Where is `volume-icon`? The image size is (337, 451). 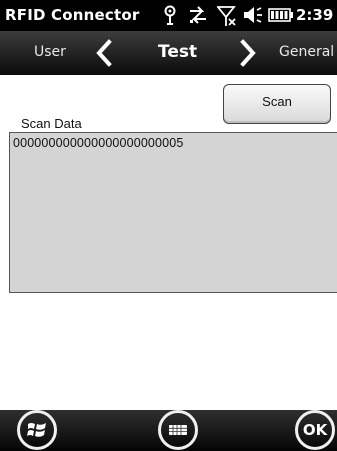 volume-icon is located at coordinates (253, 15).